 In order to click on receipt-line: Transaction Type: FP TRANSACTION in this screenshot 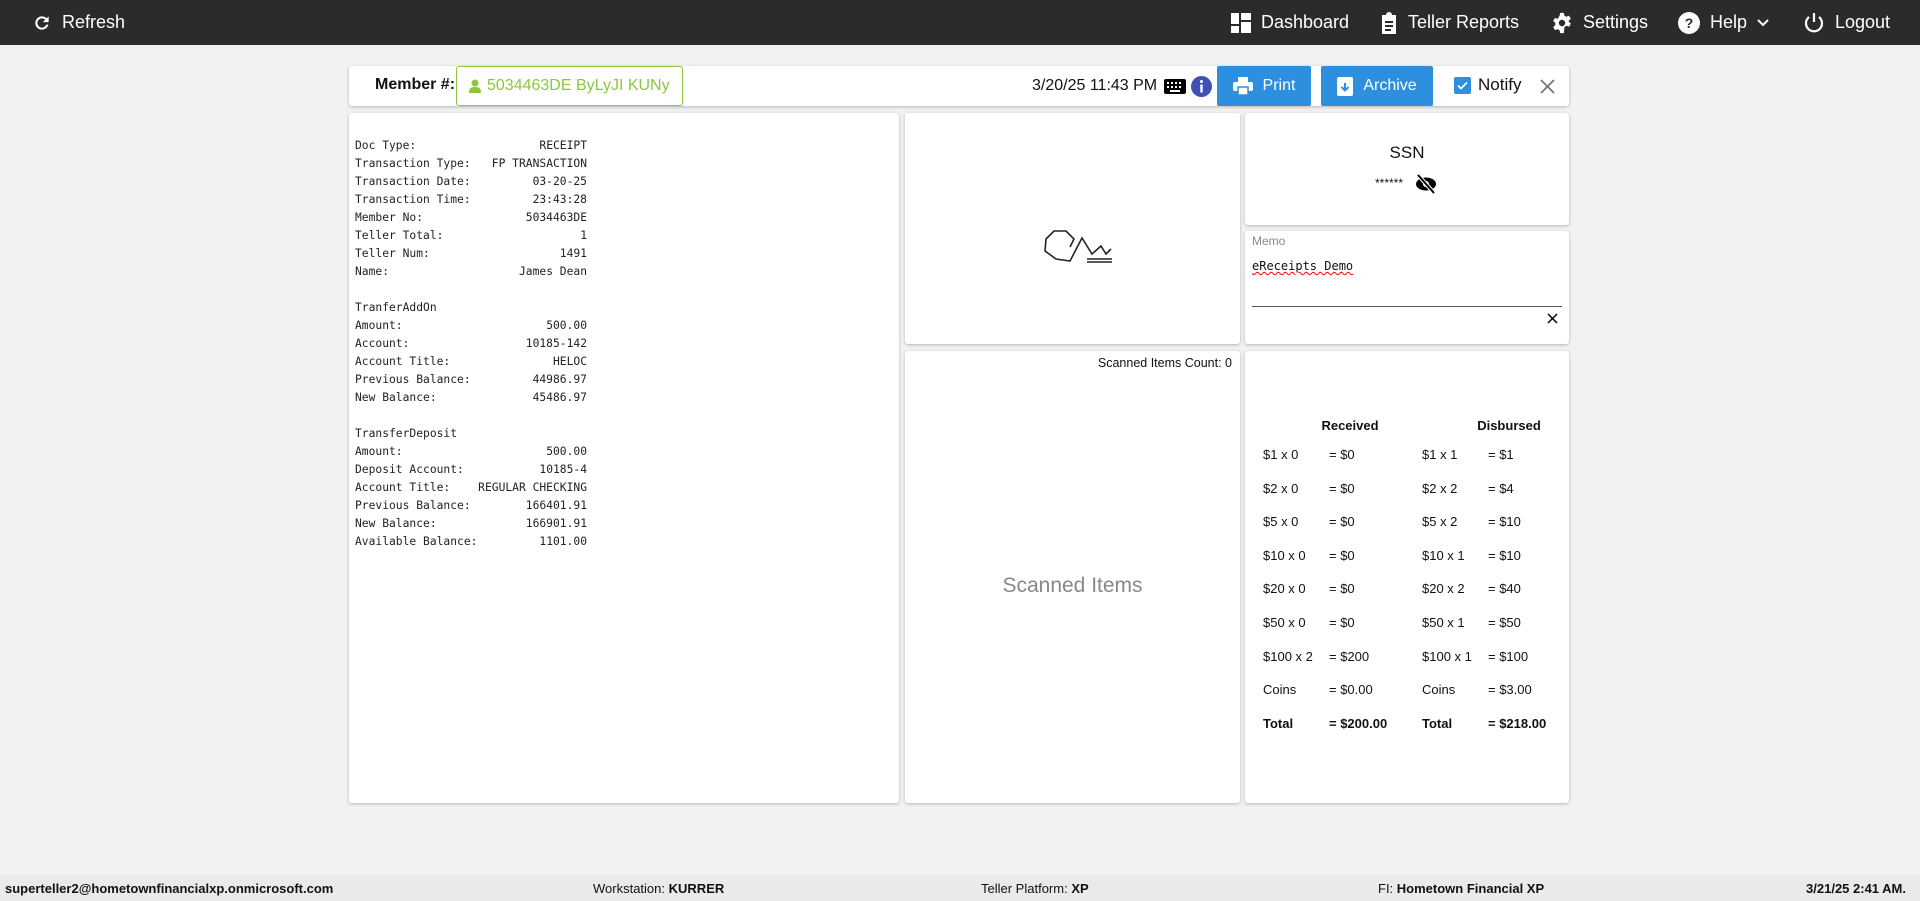, I will do `click(471, 164)`.